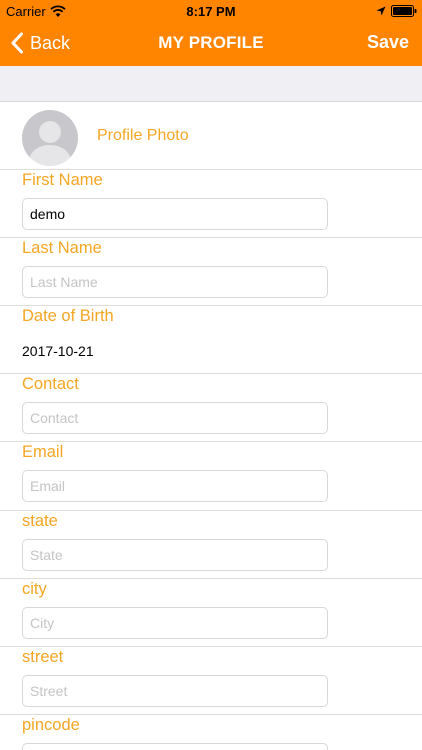  Describe the element at coordinates (211, 135) in the screenshot. I see `profile-photo-row: Profile Photo` at that location.